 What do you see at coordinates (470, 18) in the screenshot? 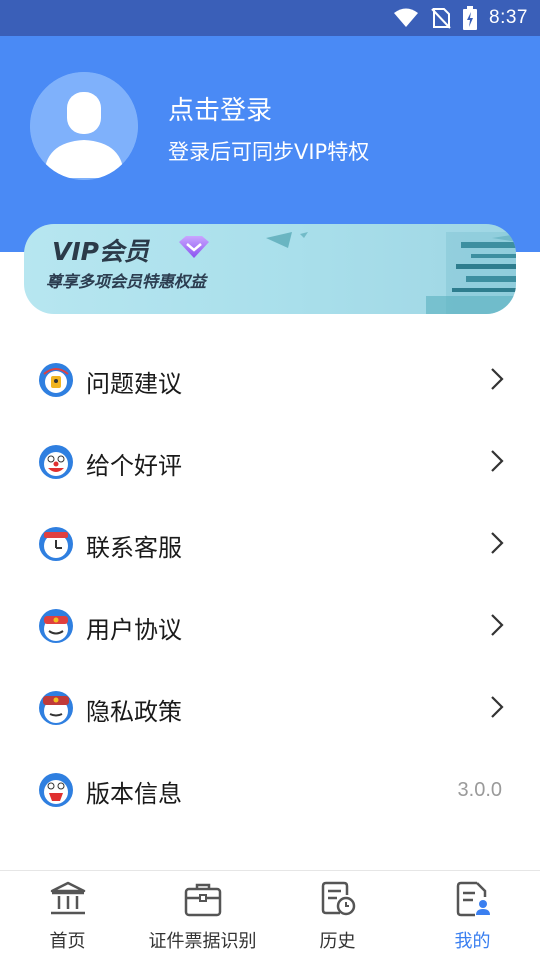
I see `battery-charging-icon` at bounding box center [470, 18].